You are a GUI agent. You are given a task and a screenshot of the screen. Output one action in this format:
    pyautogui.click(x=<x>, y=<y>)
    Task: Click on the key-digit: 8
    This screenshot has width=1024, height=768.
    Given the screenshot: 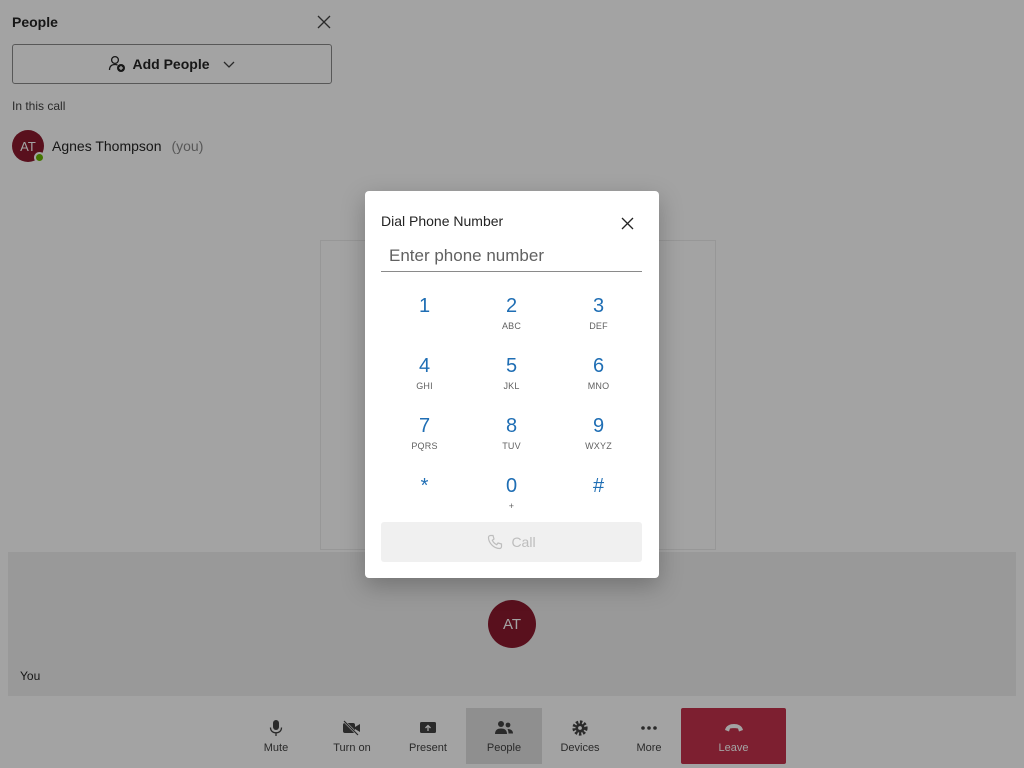 What is the action you would take?
    pyautogui.click(x=511, y=426)
    